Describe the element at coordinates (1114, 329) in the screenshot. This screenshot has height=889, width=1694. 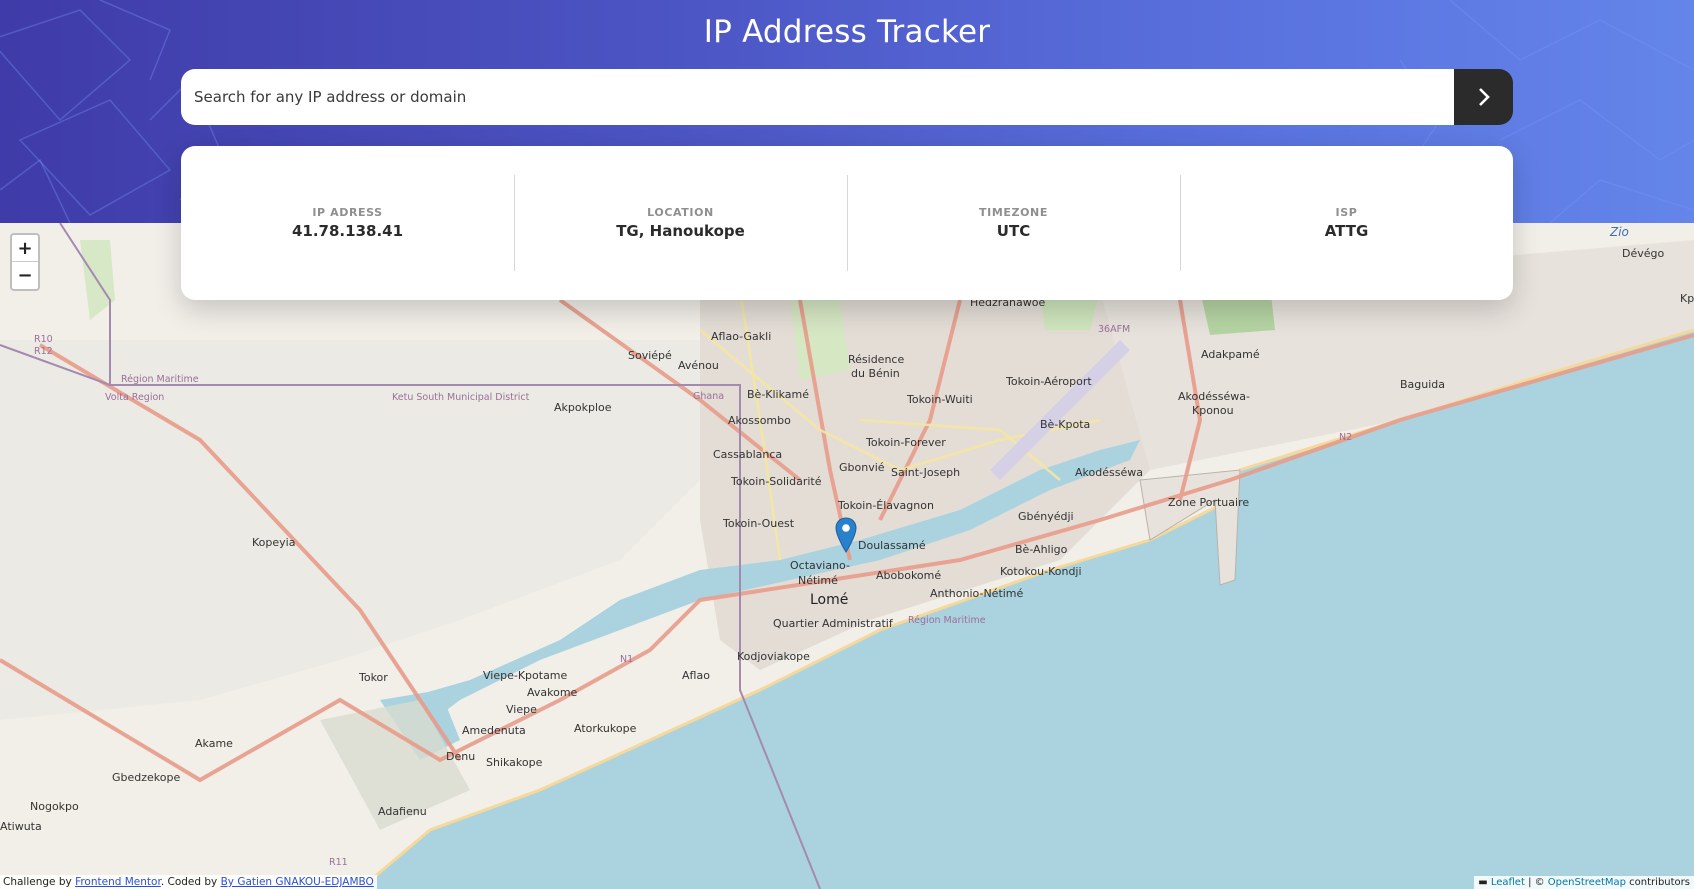
I see `map-label: 36AFM` at that location.